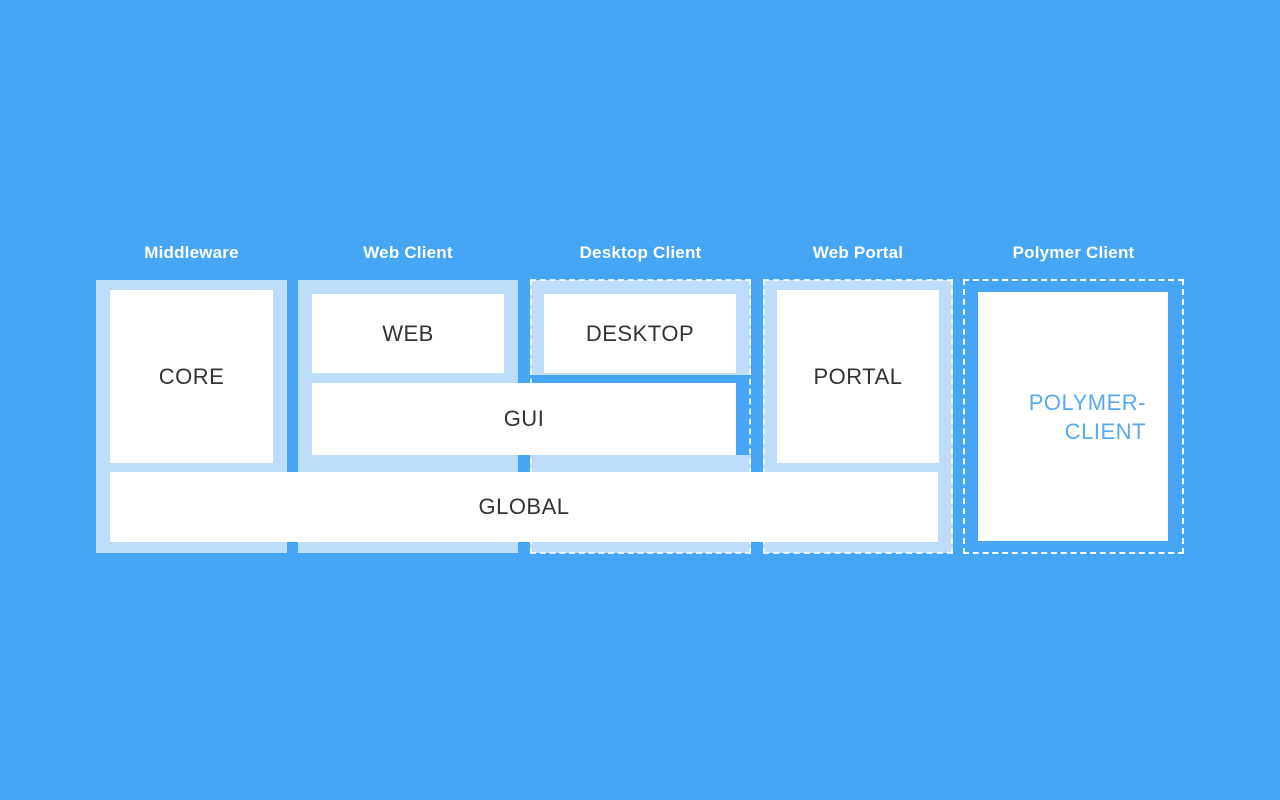 This screenshot has width=1280, height=800. What do you see at coordinates (640, 463) in the screenshot?
I see `column-panel-desktop-client-mid` at bounding box center [640, 463].